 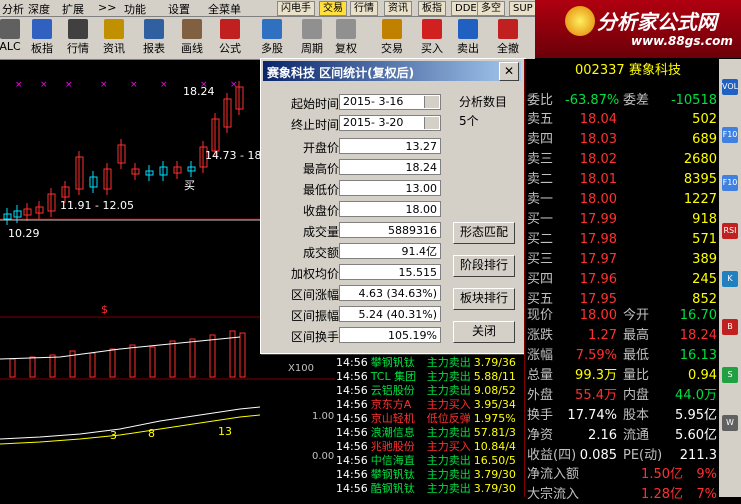 I want to click on toolbar-button: 全撤, so click(x=508, y=37).